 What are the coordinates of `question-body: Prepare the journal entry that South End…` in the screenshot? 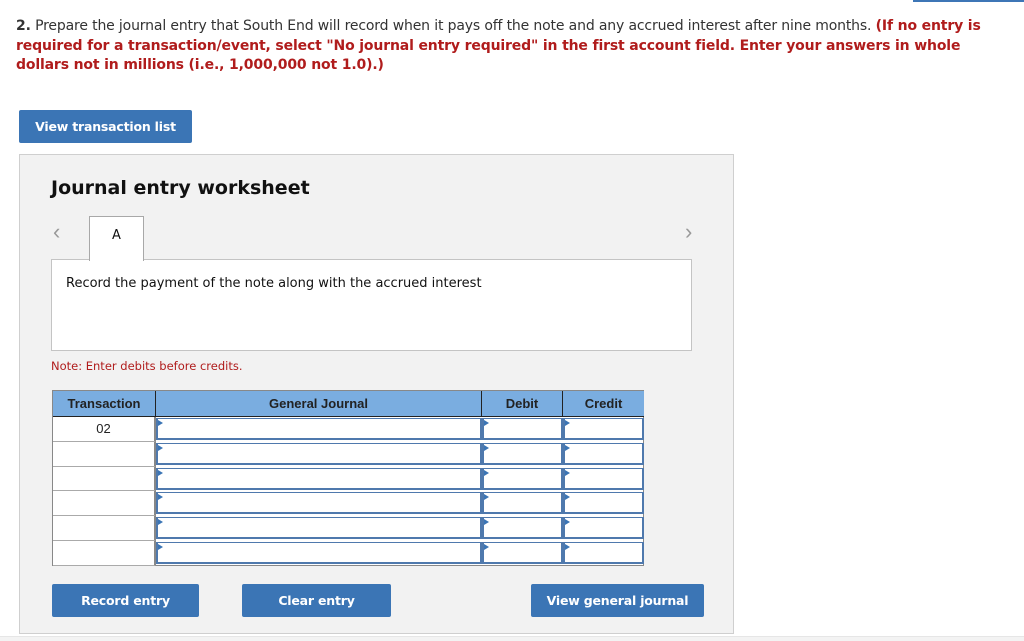 It's located at (453, 26).